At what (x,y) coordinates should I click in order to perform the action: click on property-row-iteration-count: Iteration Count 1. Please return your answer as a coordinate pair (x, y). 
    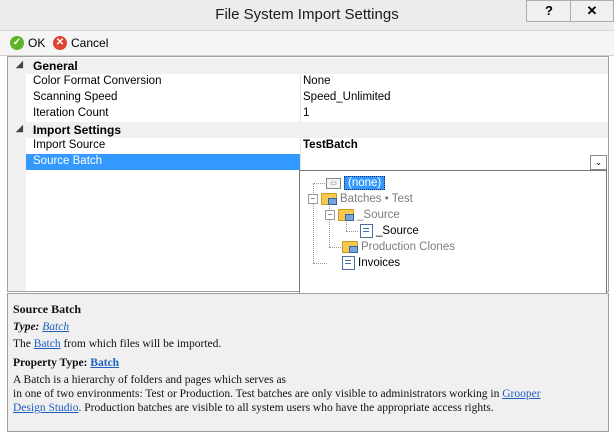
    Looking at the image, I should click on (308, 114).